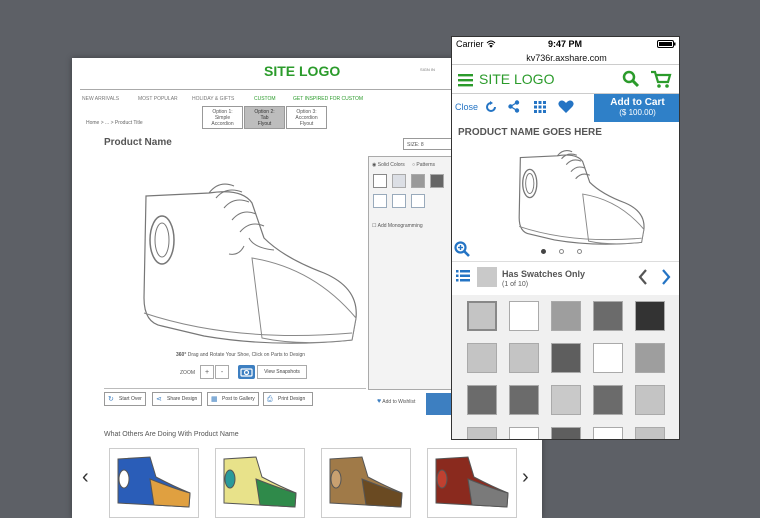 Image resolution: width=760 pixels, height=518 pixels. Describe the element at coordinates (235, 388) in the screenshot. I see `action-divider` at that location.